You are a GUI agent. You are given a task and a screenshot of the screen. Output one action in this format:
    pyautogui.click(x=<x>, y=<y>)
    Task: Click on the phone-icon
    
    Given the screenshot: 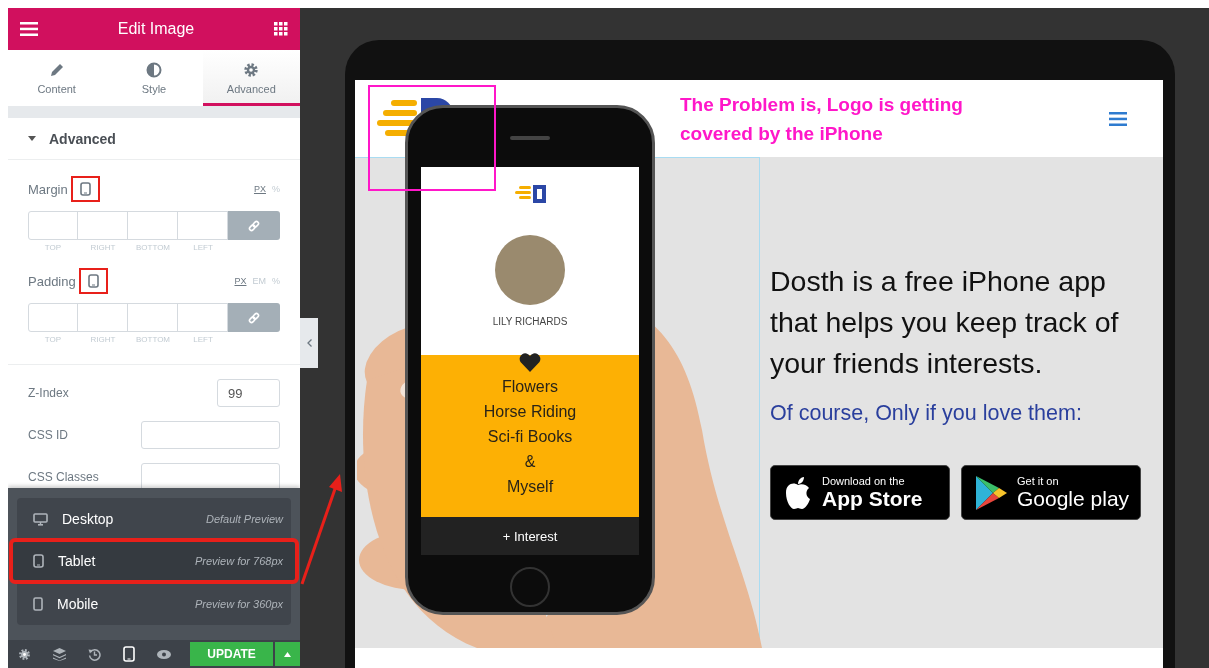 What is the action you would take?
    pyautogui.click(x=38, y=603)
    